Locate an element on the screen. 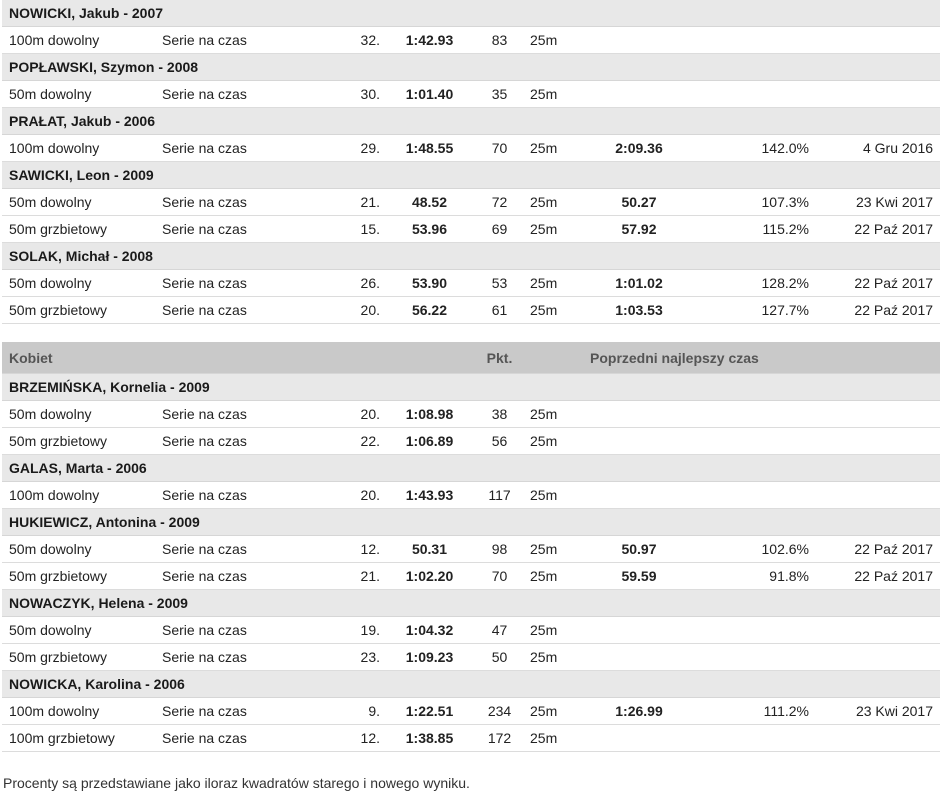 The image size is (945, 797). swimmer-name: HUKIEWICZ, Antonina - 2009 is located at coordinates (471, 522).